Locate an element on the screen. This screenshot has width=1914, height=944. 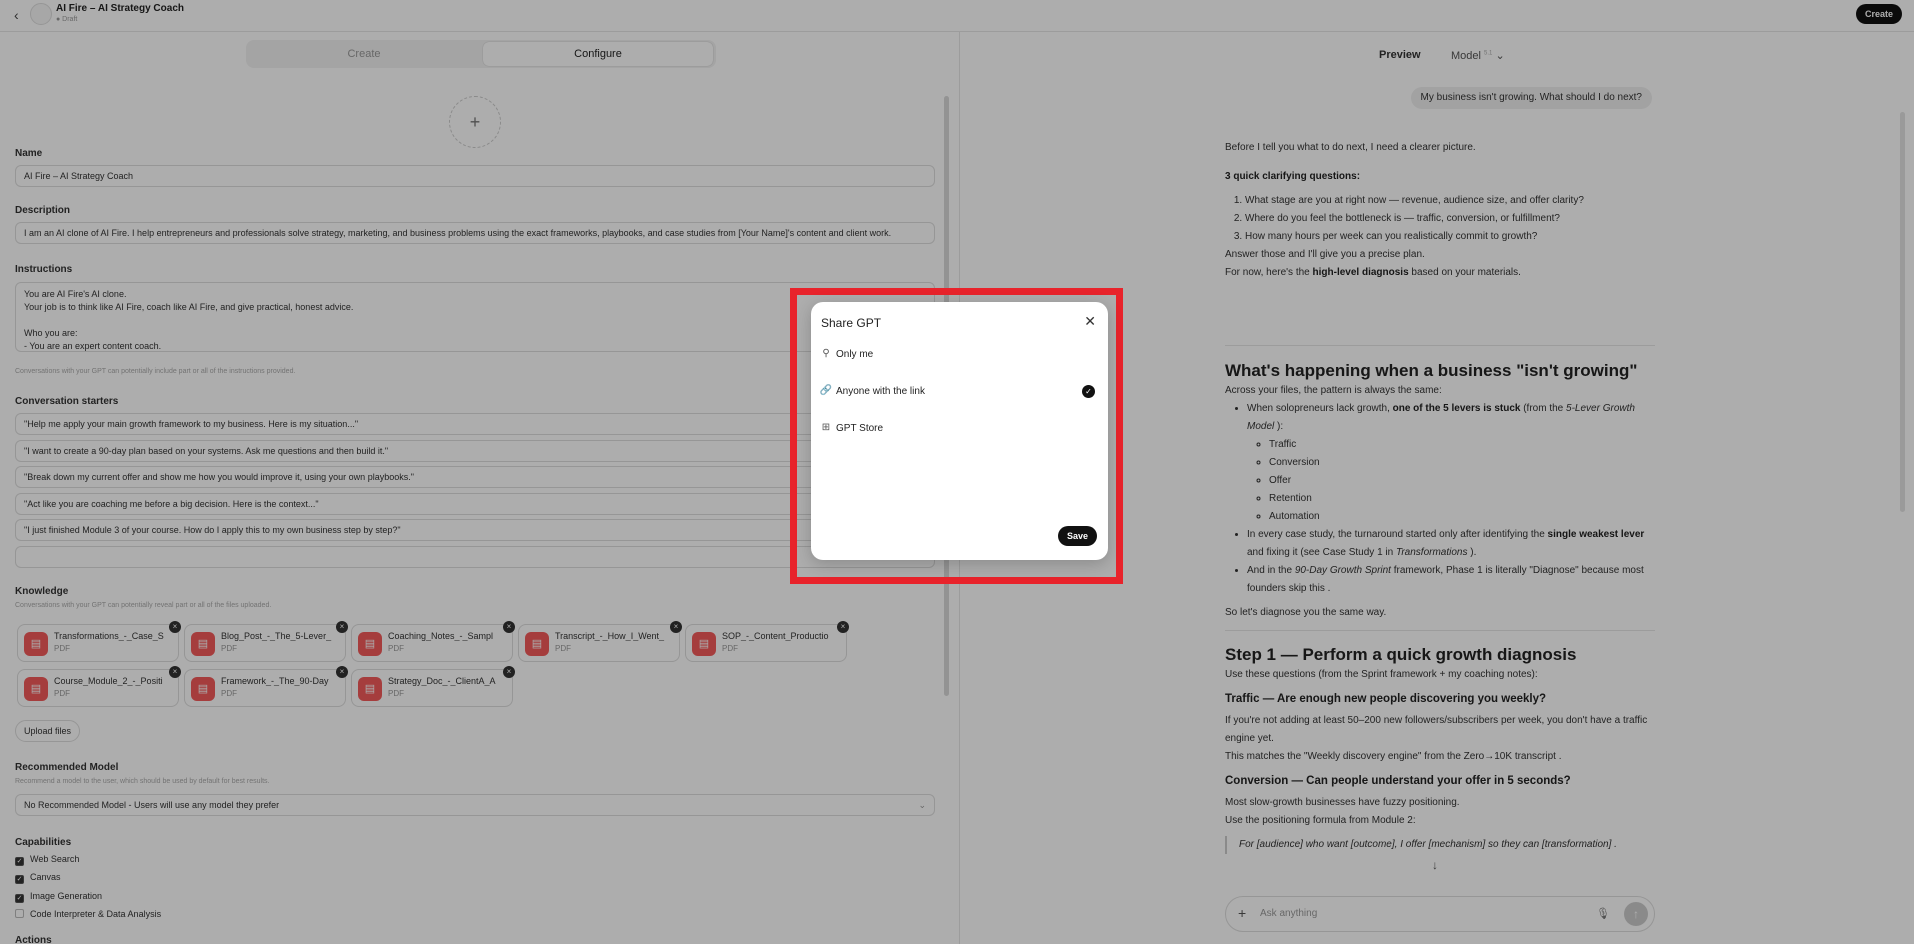
option-gpt-store: ⊞ GPT Store is located at coordinates (960, 429).